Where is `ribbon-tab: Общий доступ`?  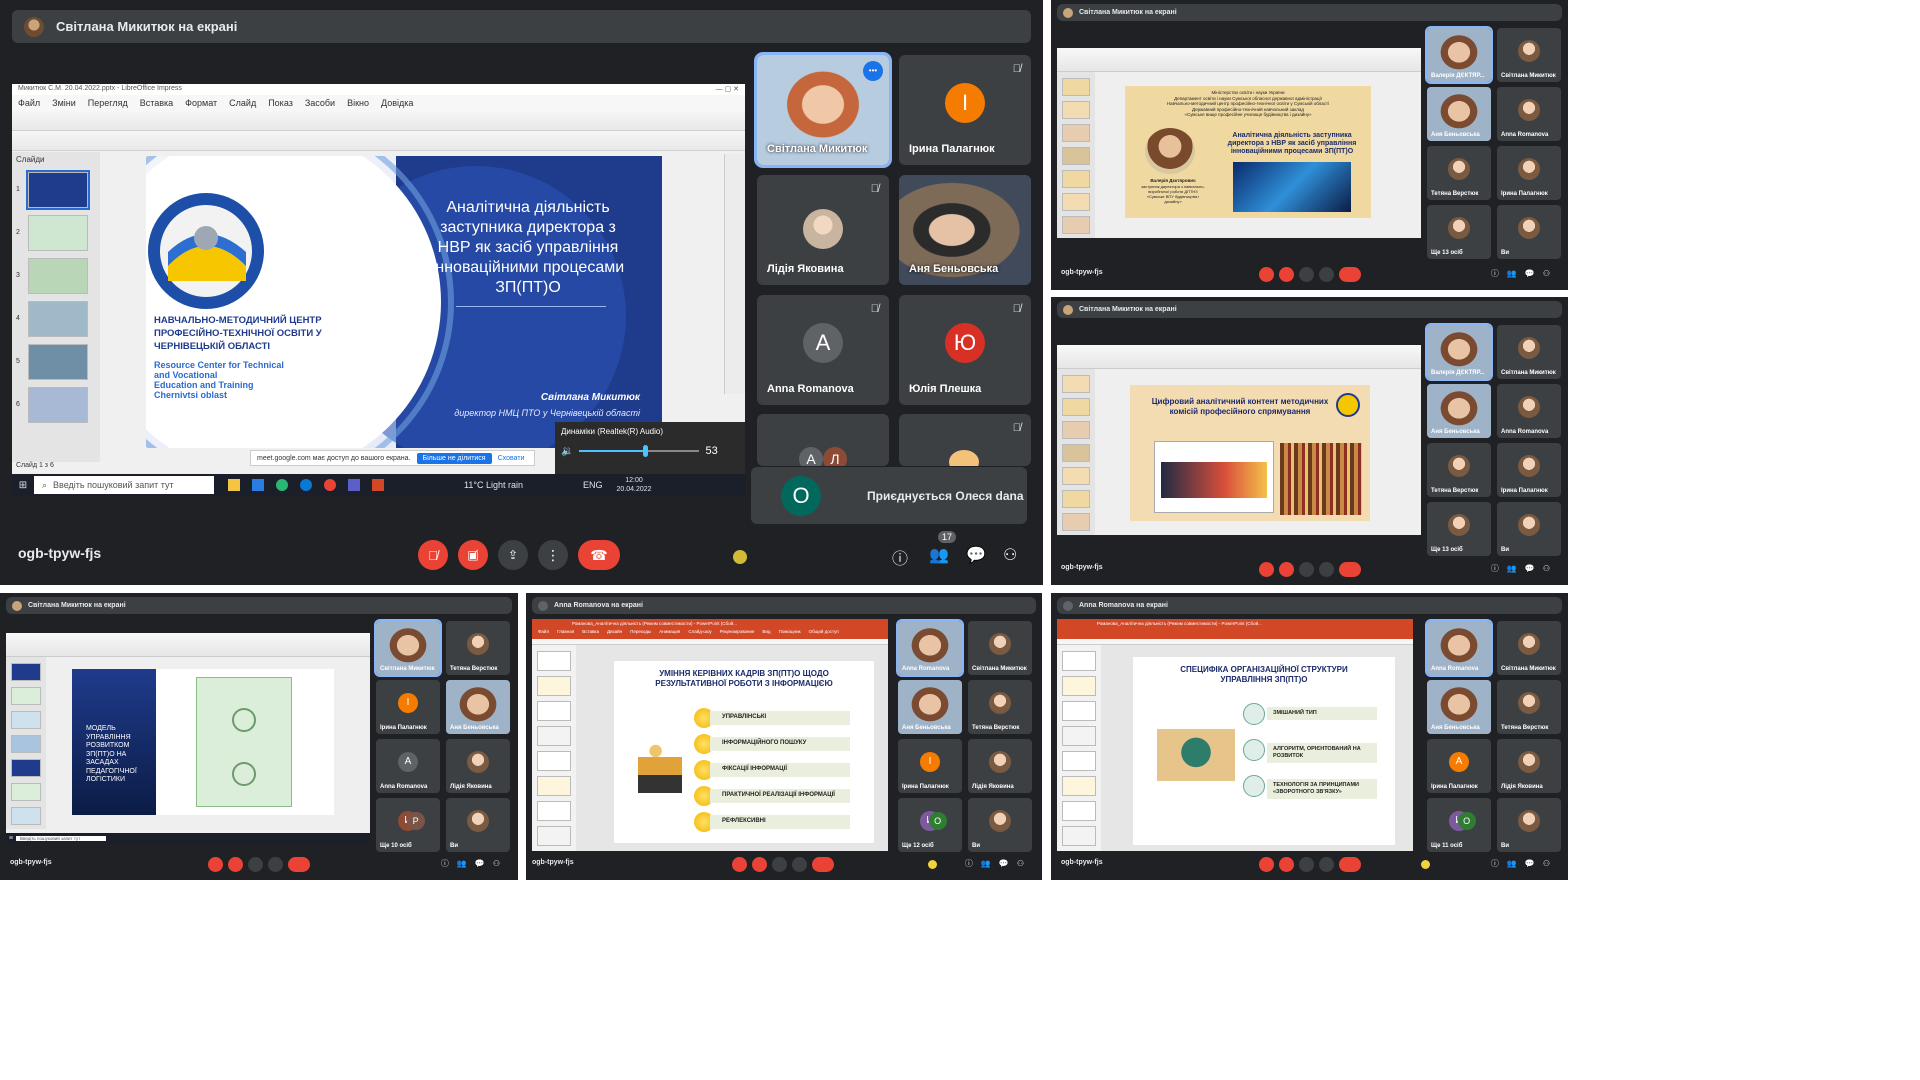 ribbon-tab: Общий доступ is located at coordinates (824, 634).